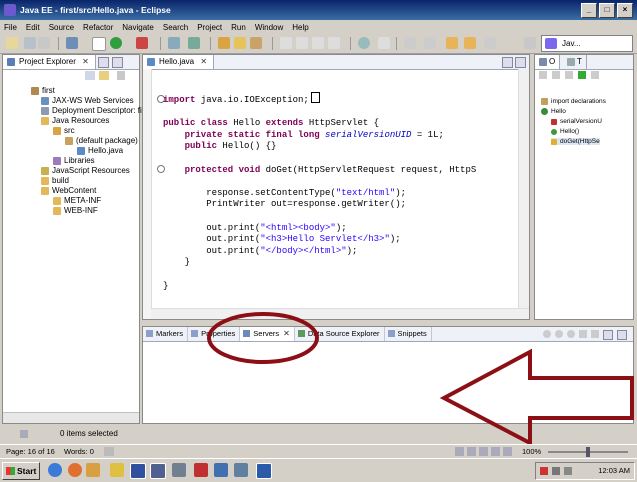  What do you see at coordinates (158, 471) in the screenshot?
I see `eclipse-task-icon` at bounding box center [158, 471].